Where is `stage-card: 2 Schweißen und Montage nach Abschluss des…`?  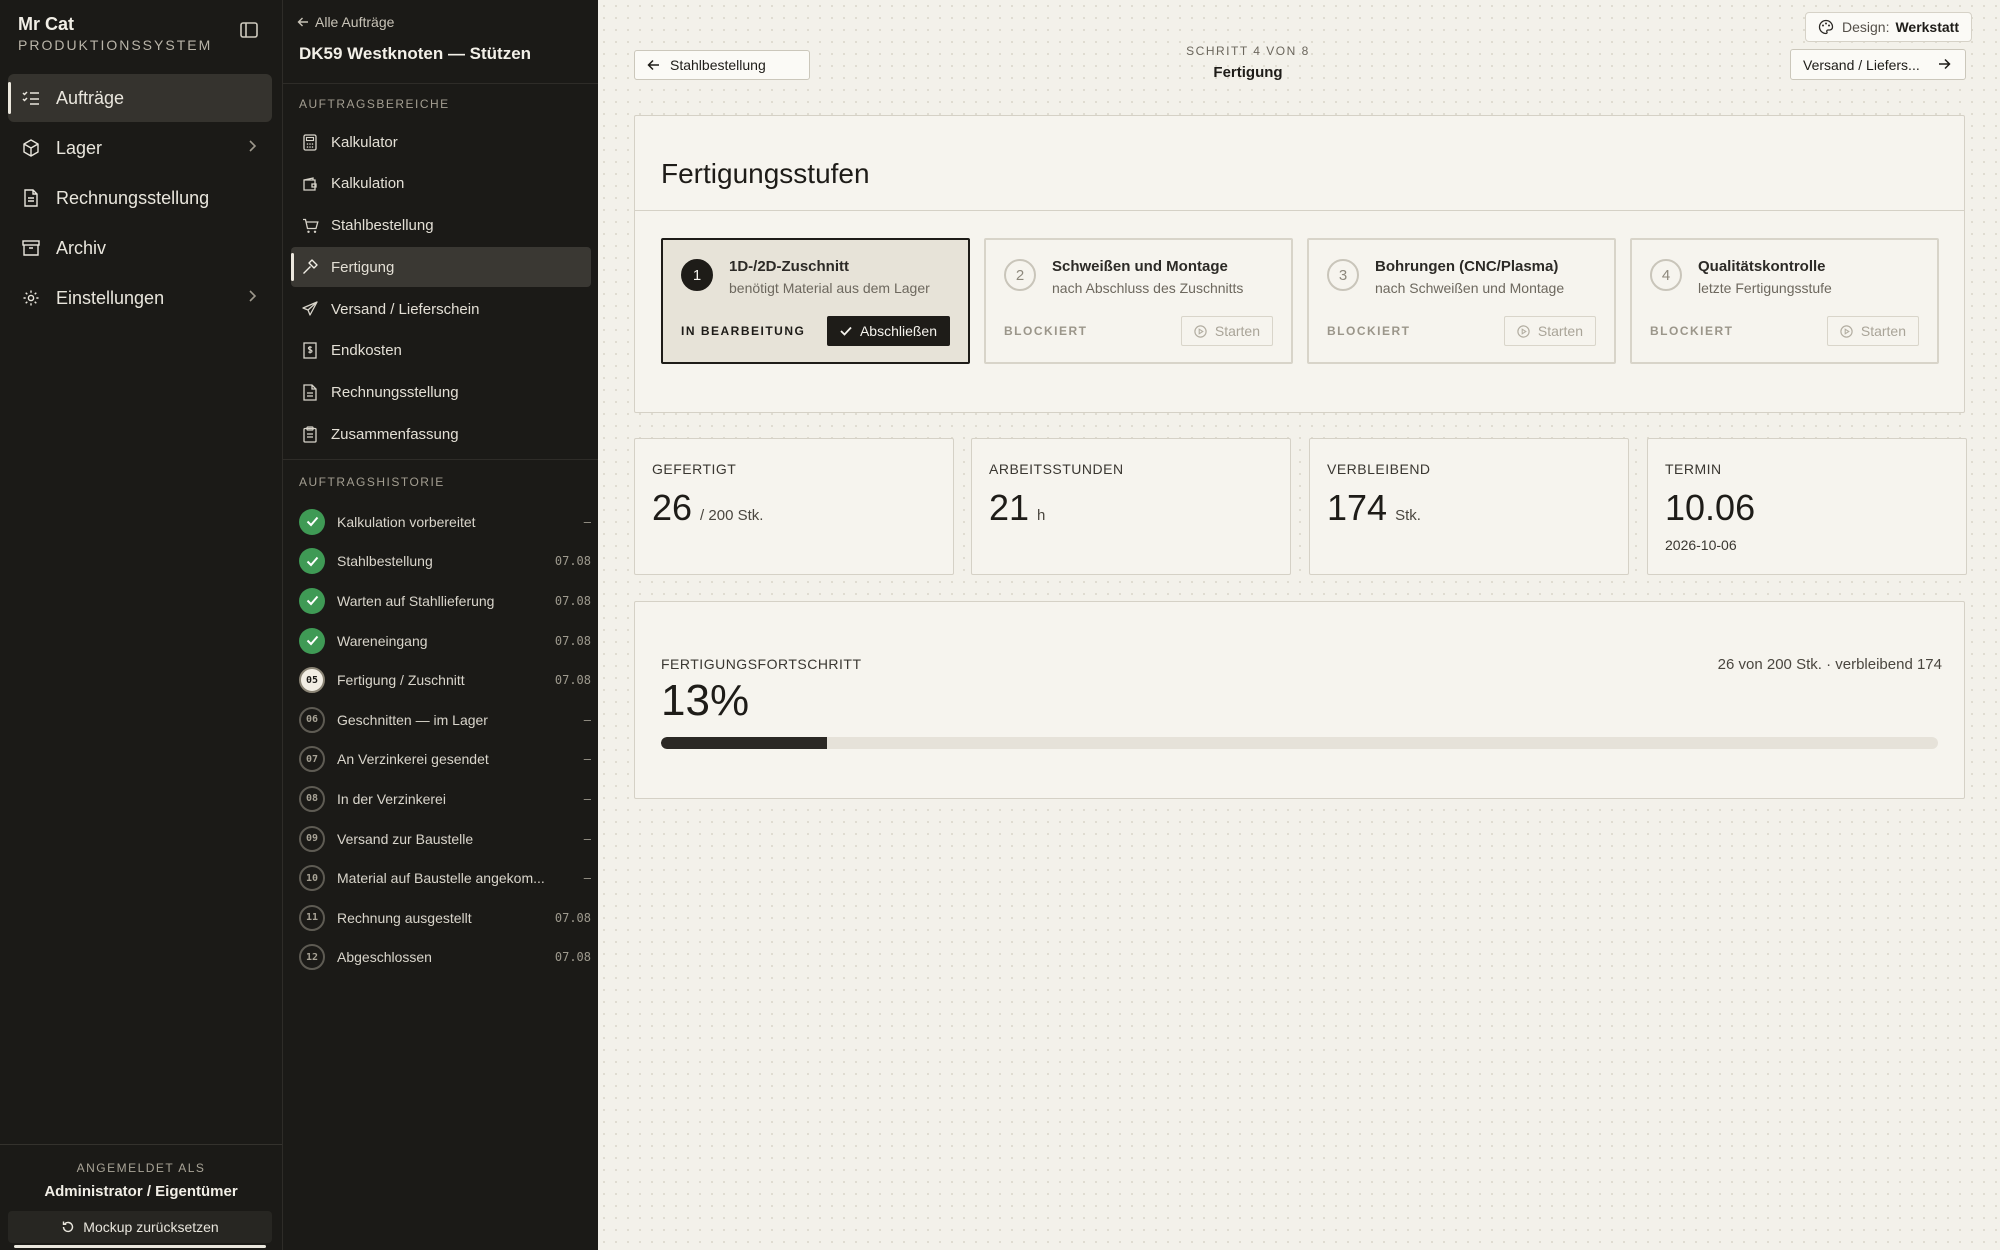 stage-card: 2 Schweißen und Montage nach Abschluss des… is located at coordinates (1138, 301).